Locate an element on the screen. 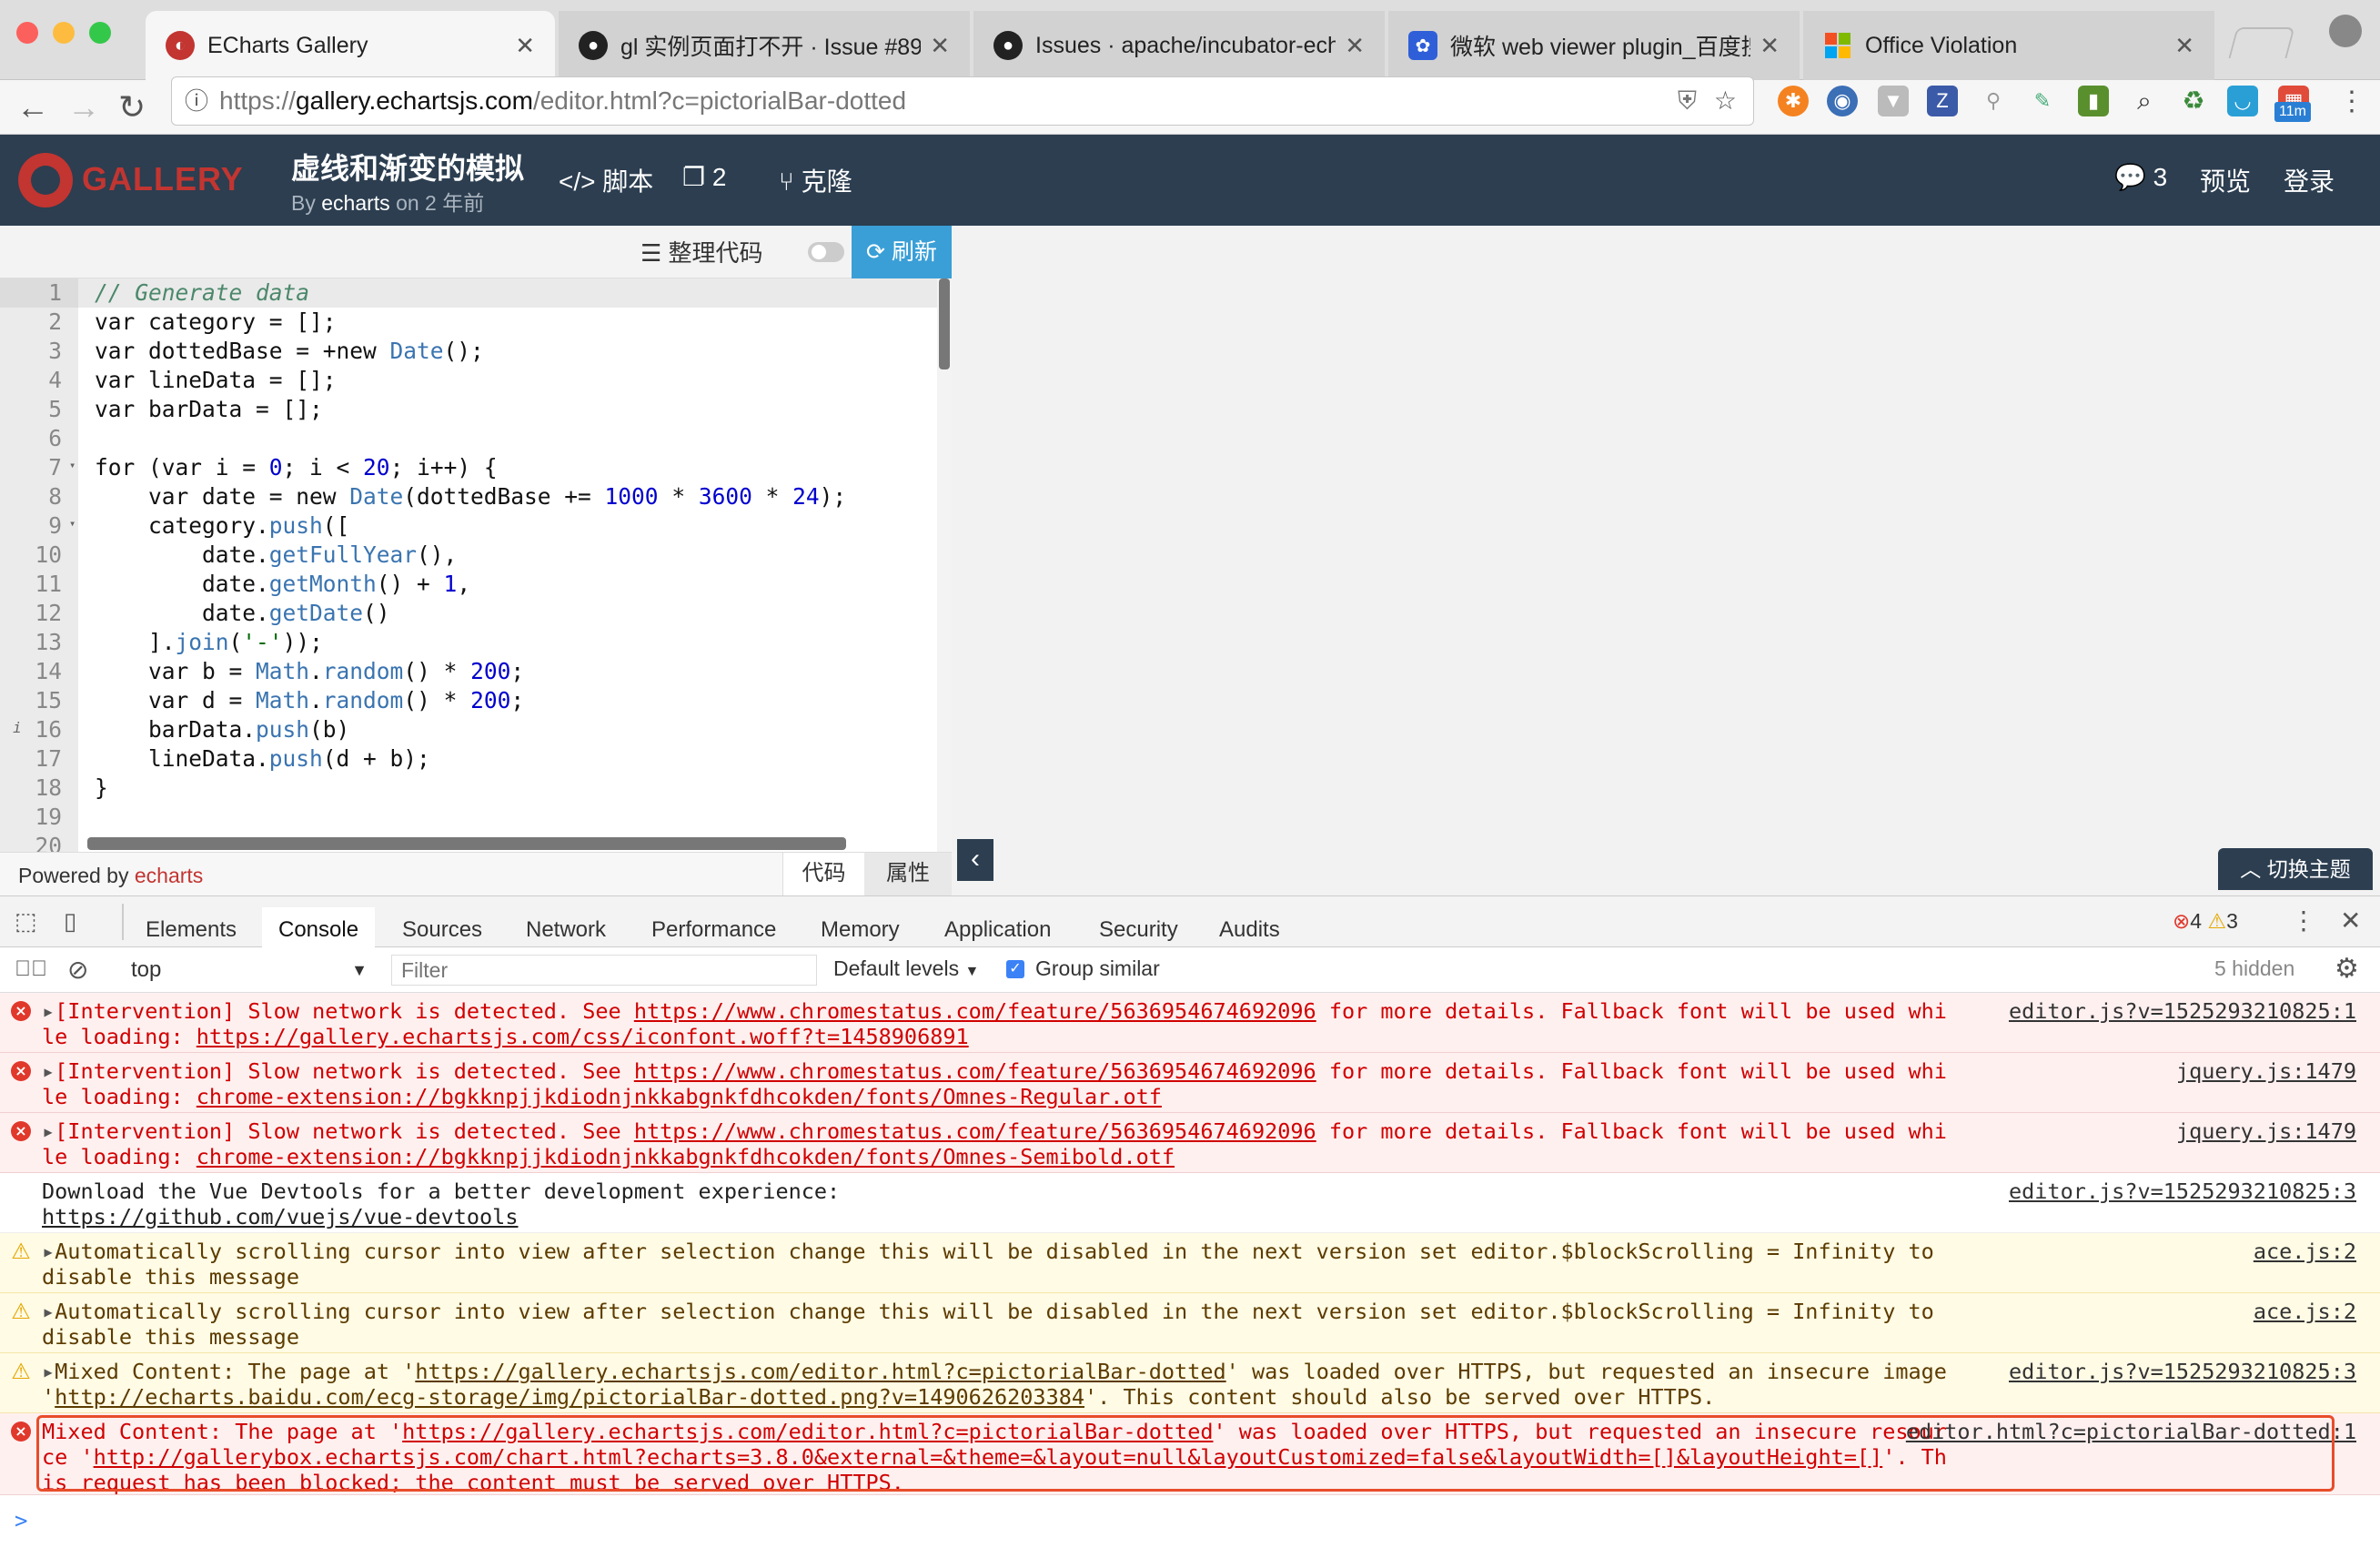  comments-button: 💬 3 is located at coordinates (2140, 177).